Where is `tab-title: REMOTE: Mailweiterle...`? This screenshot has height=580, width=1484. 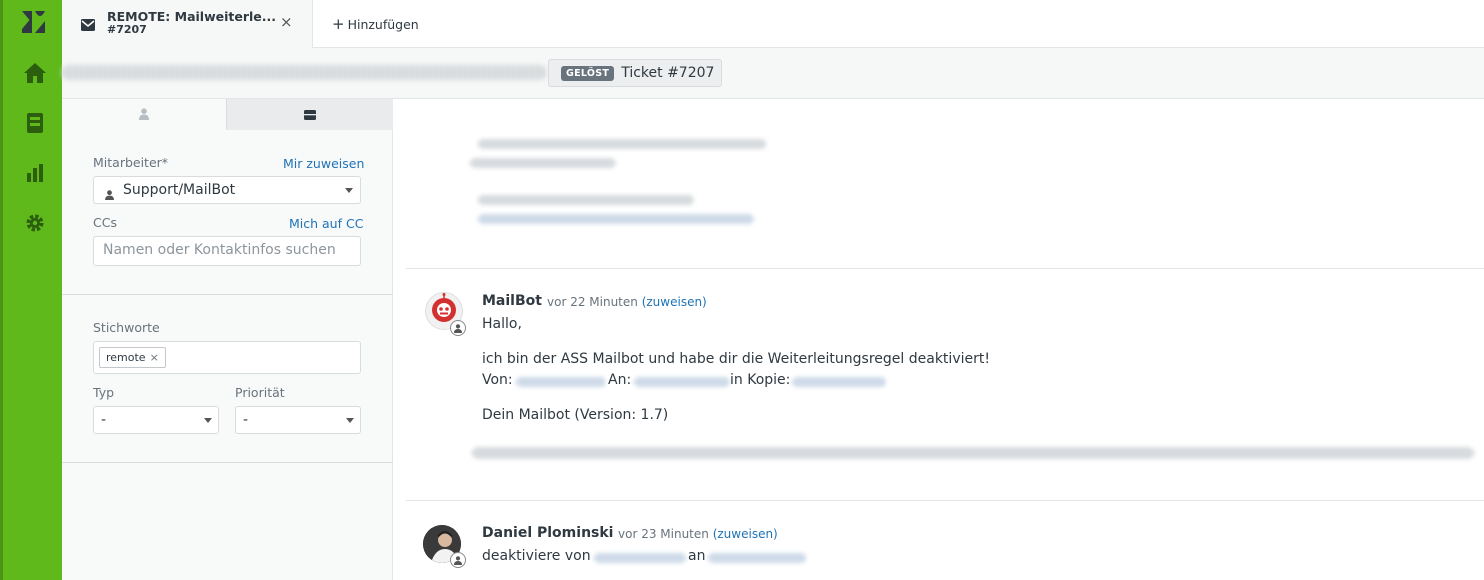
tab-title: REMOTE: Mailweiterle... is located at coordinates (192, 16).